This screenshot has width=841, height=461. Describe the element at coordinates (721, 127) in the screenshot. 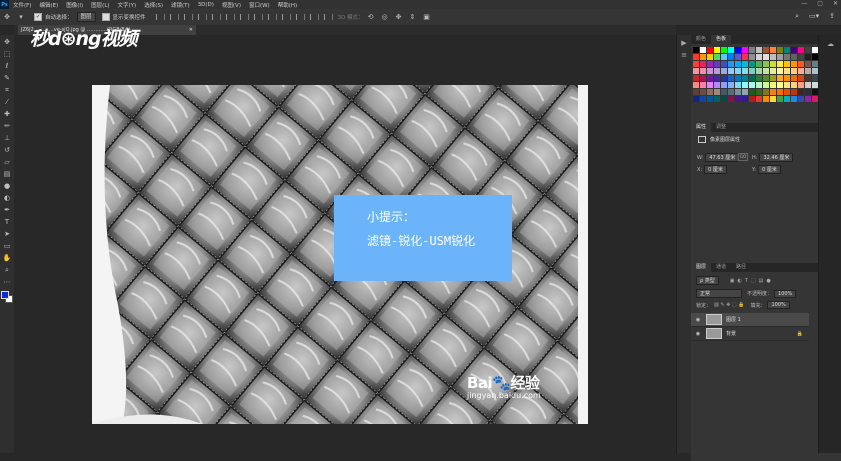

I see `tab-adjustments: 调整` at that location.